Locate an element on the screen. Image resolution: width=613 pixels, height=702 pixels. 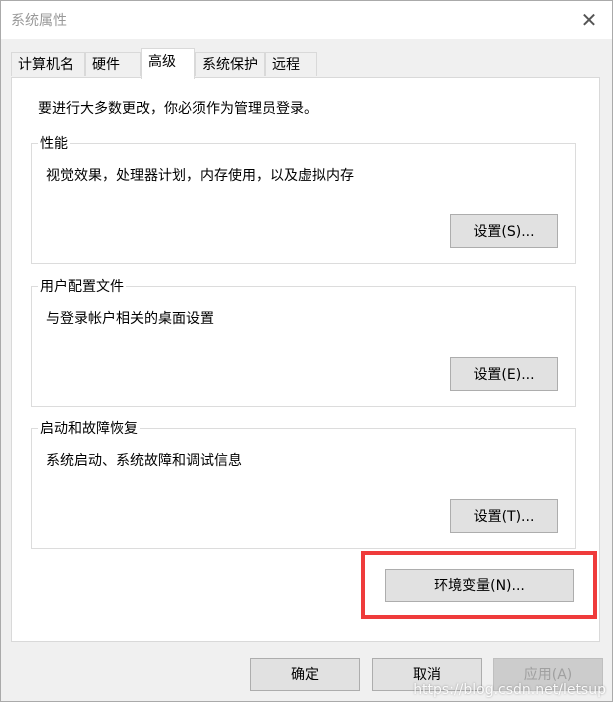
user-profiles-description: 与登录帐户相关的桌面设置 is located at coordinates (130, 319).